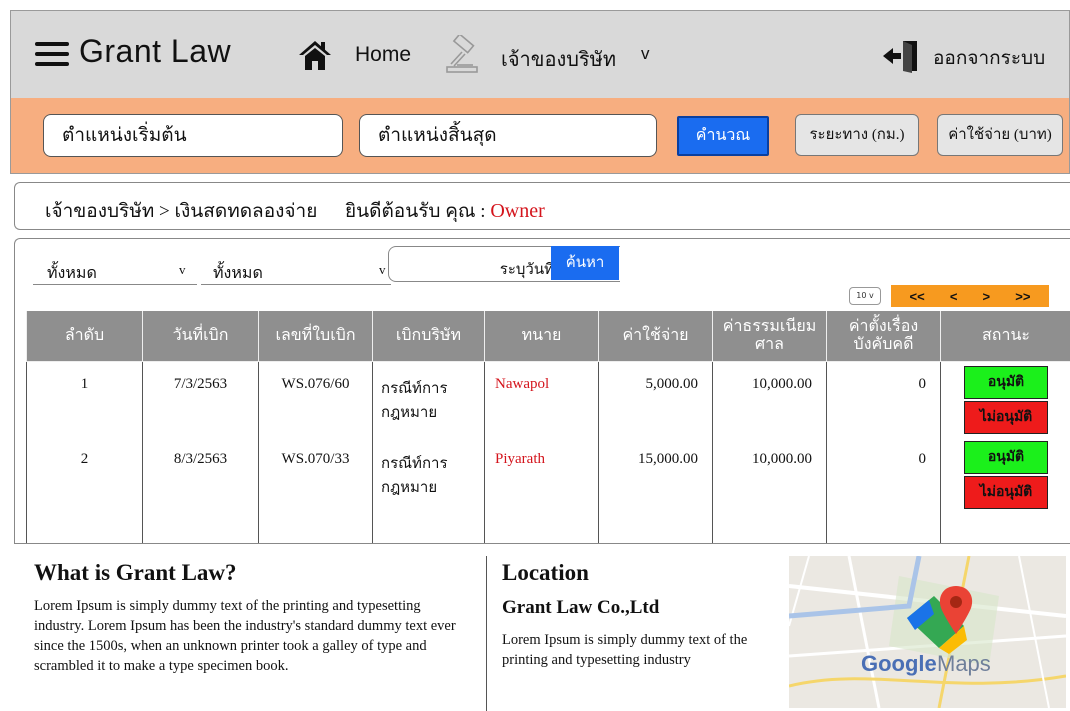  What do you see at coordinates (655, 490) in the screenshot?
I see `cell-expense: 15,000.00` at bounding box center [655, 490].